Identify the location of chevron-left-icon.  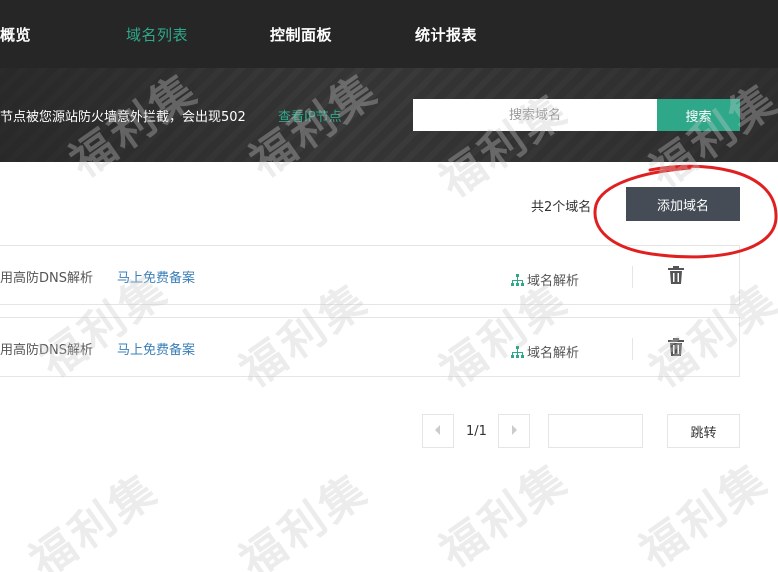
(437, 429).